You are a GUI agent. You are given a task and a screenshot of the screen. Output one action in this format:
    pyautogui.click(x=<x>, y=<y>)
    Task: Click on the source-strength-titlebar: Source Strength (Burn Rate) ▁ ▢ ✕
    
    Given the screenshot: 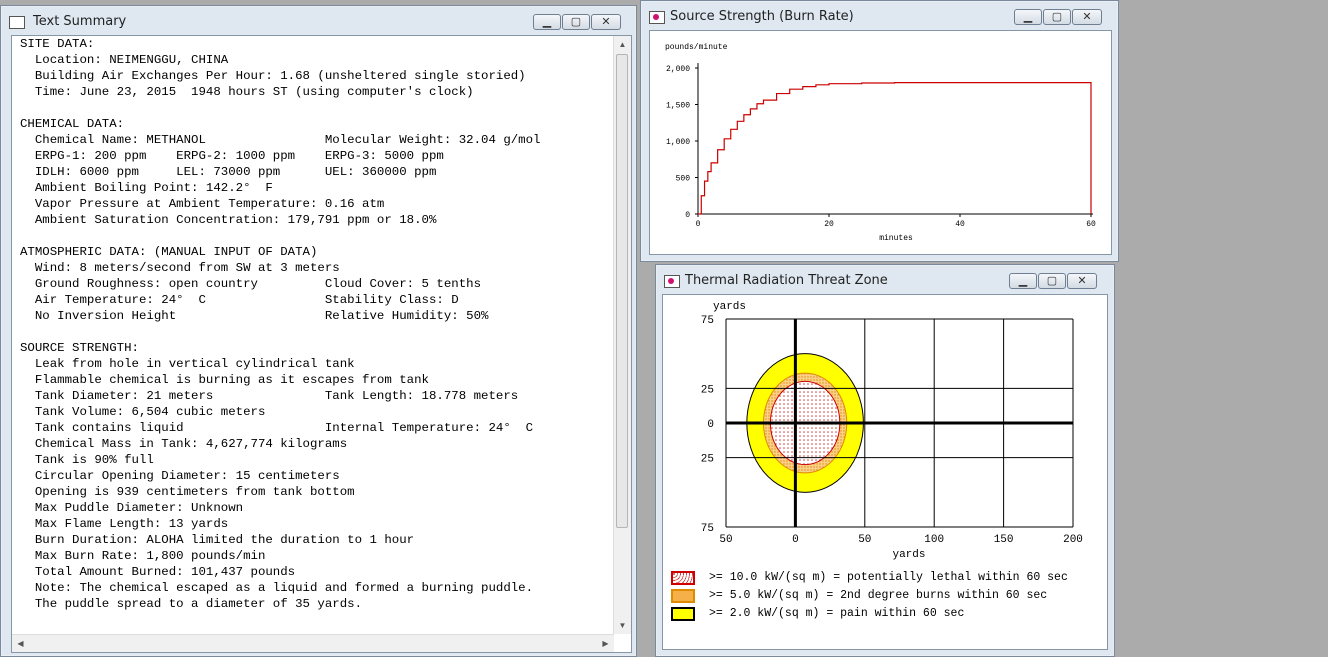 What is the action you would take?
    pyautogui.click(x=879, y=16)
    